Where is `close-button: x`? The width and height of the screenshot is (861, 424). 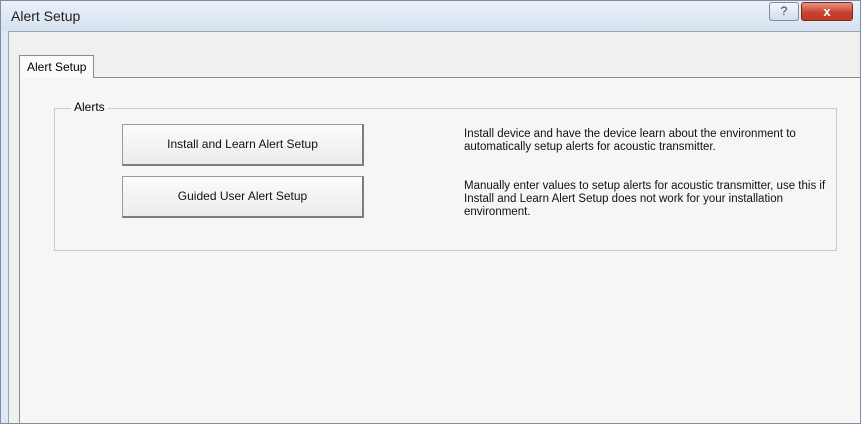
close-button: x is located at coordinates (827, 11).